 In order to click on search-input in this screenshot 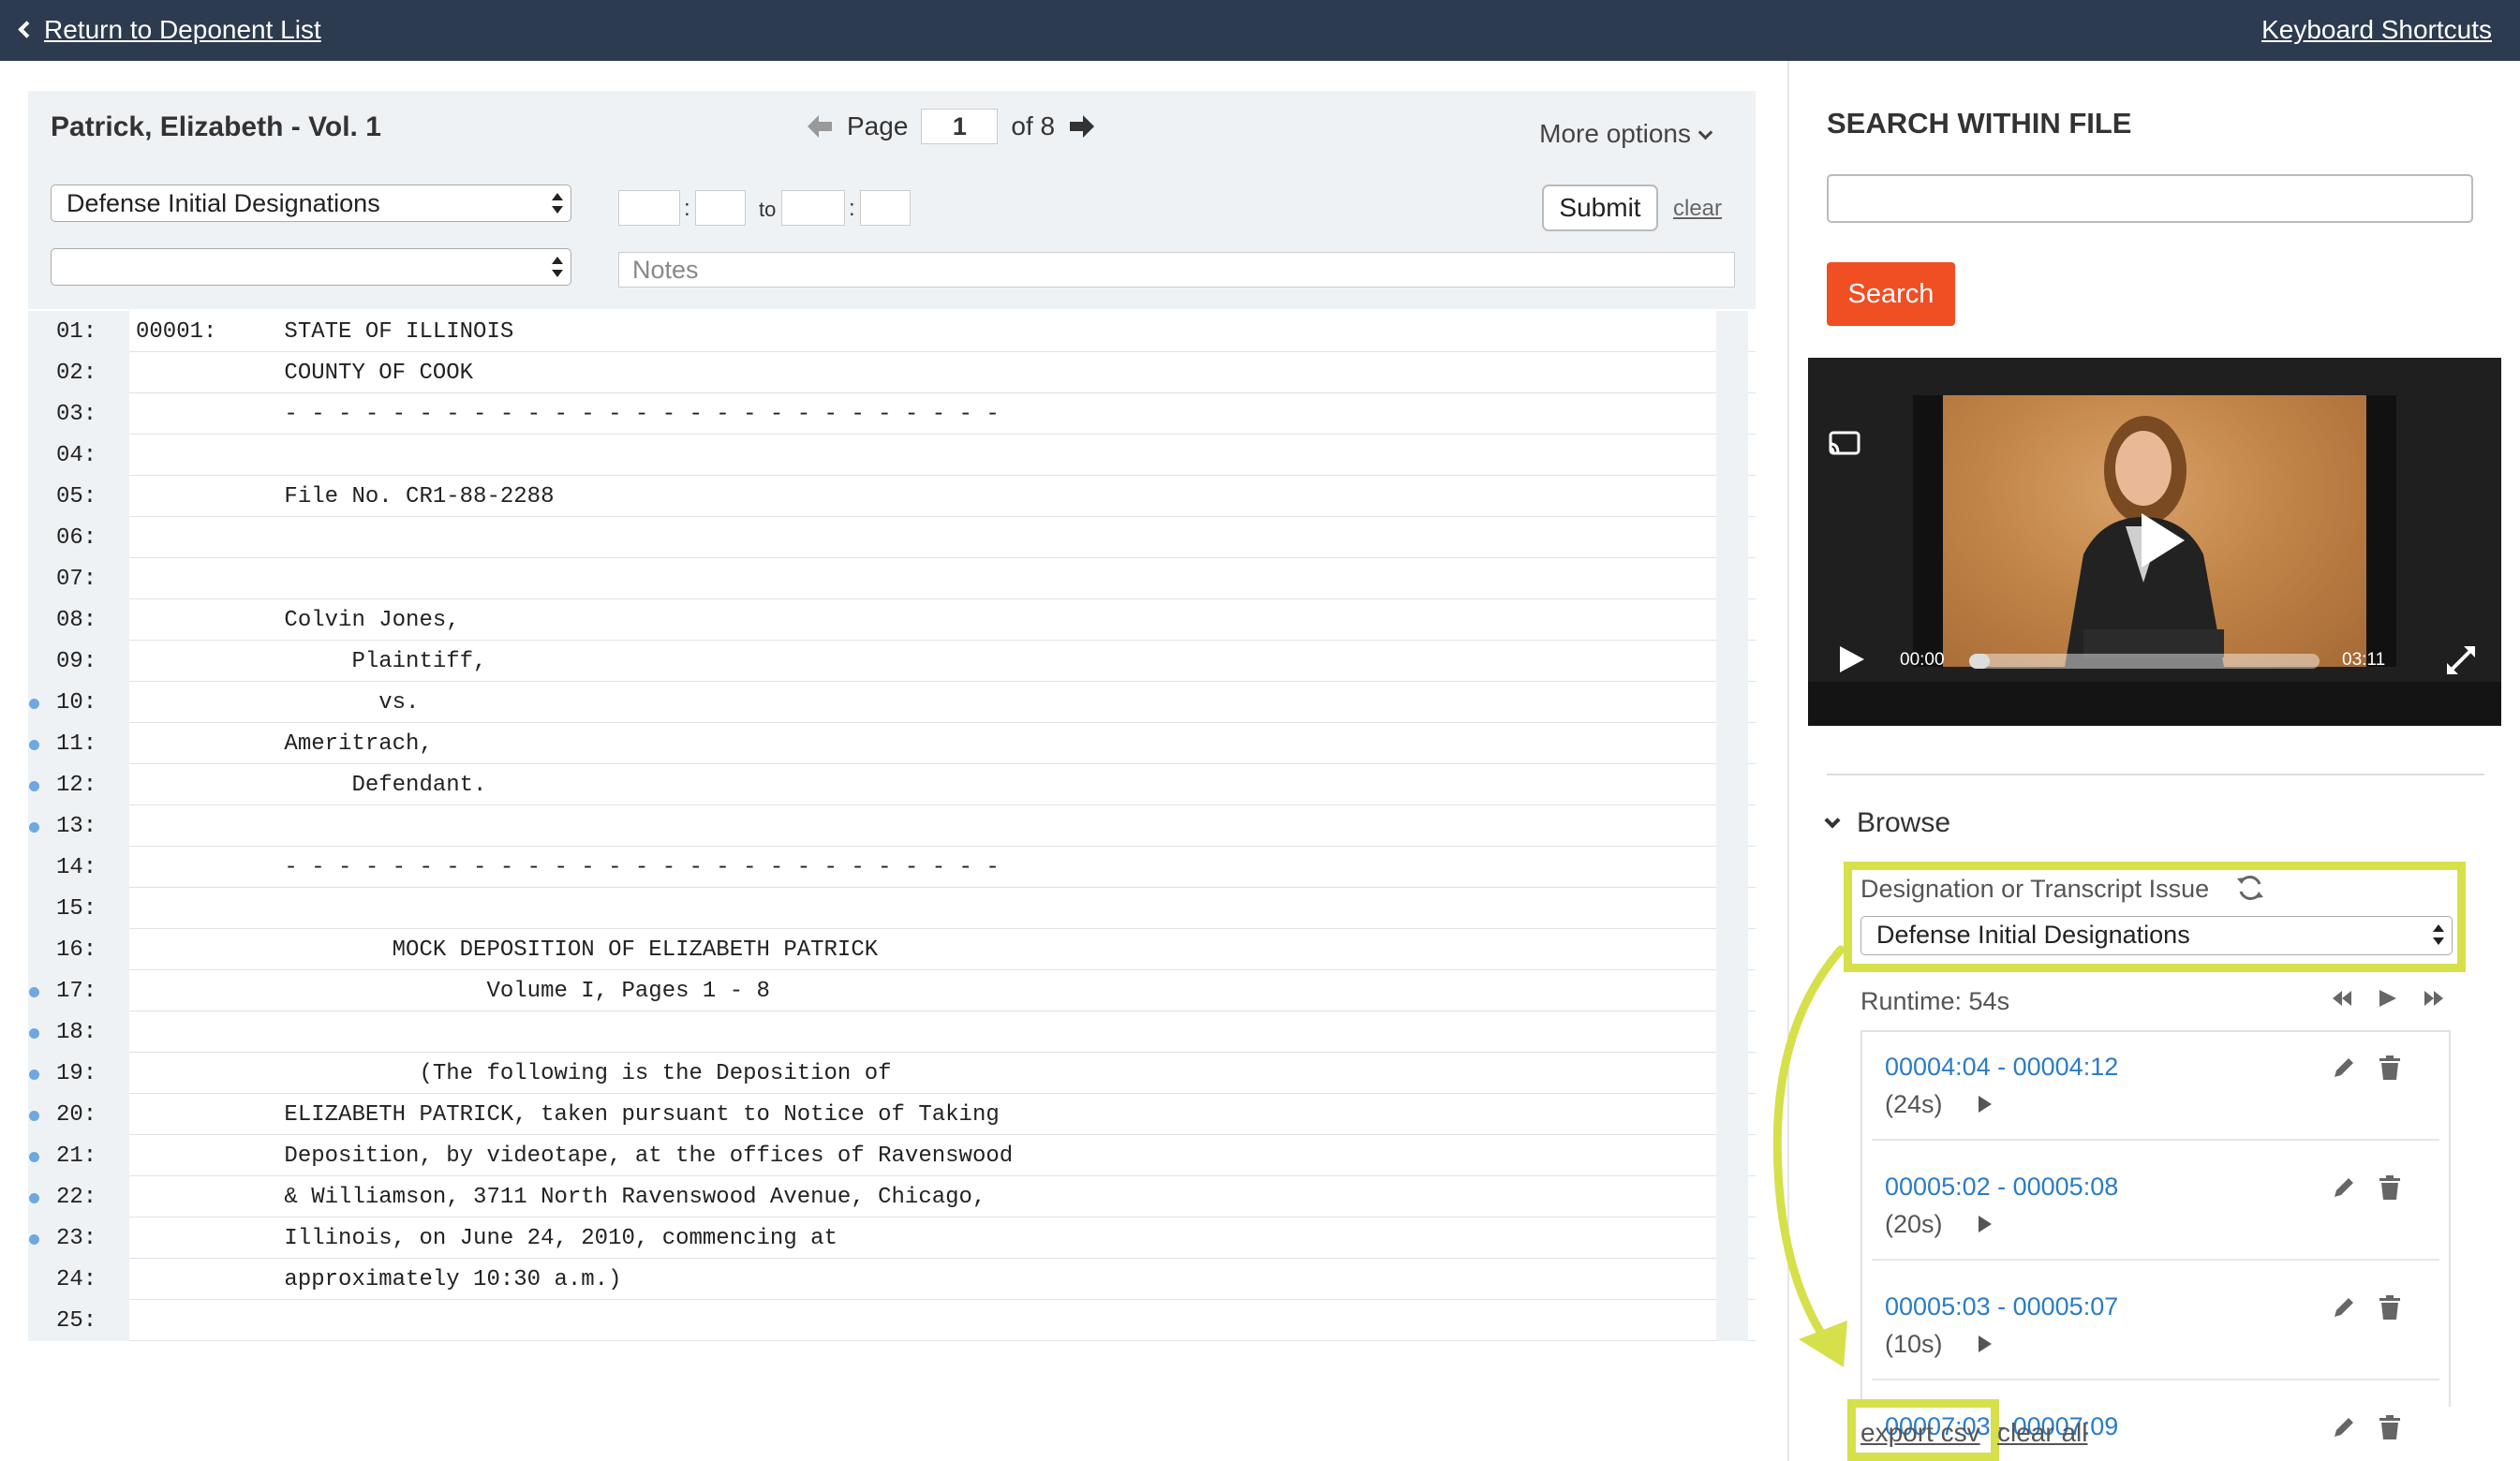, I will do `click(2150, 199)`.